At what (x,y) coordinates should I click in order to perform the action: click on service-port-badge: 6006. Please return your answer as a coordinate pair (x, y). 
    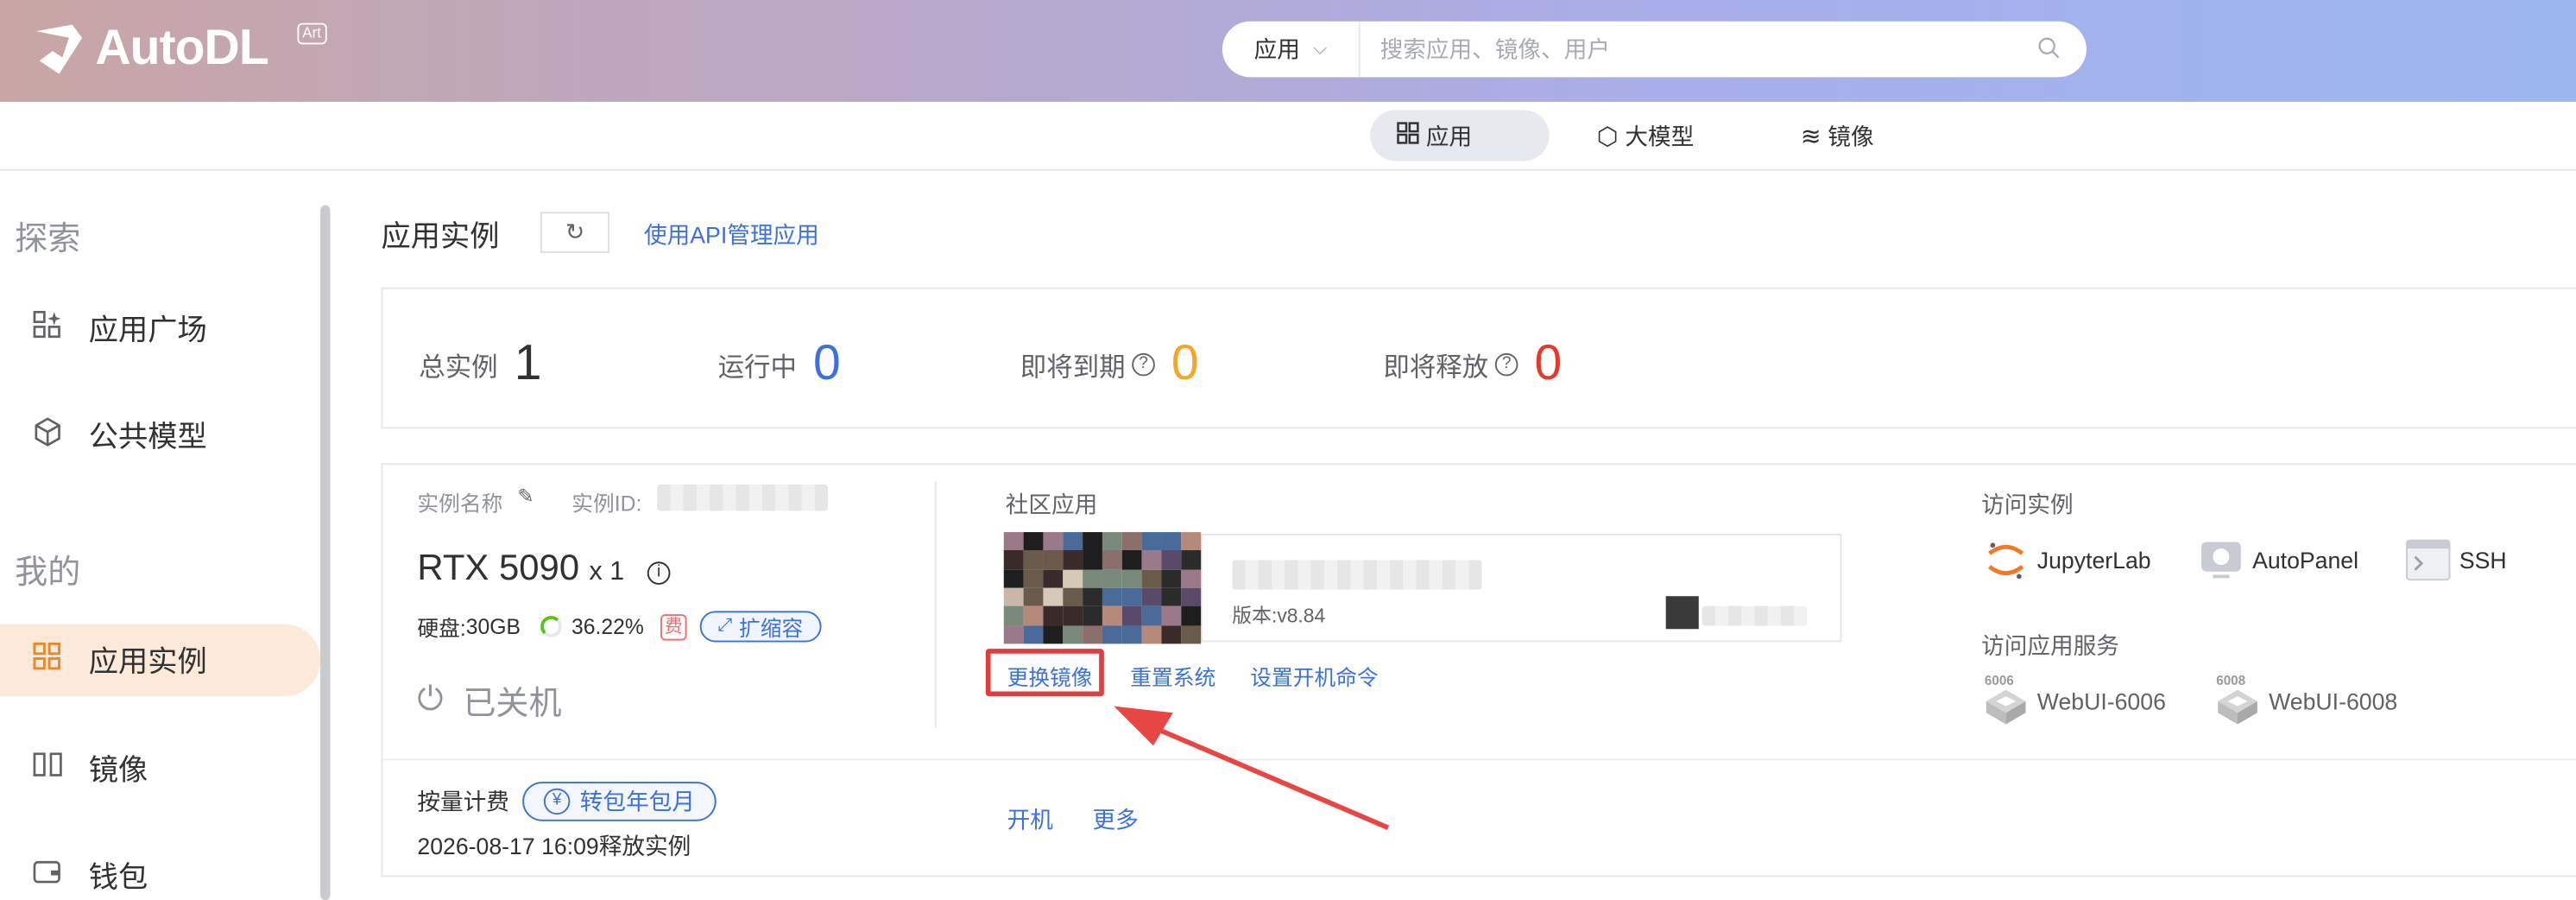
    Looking at the image, I should click on (1999, 680).